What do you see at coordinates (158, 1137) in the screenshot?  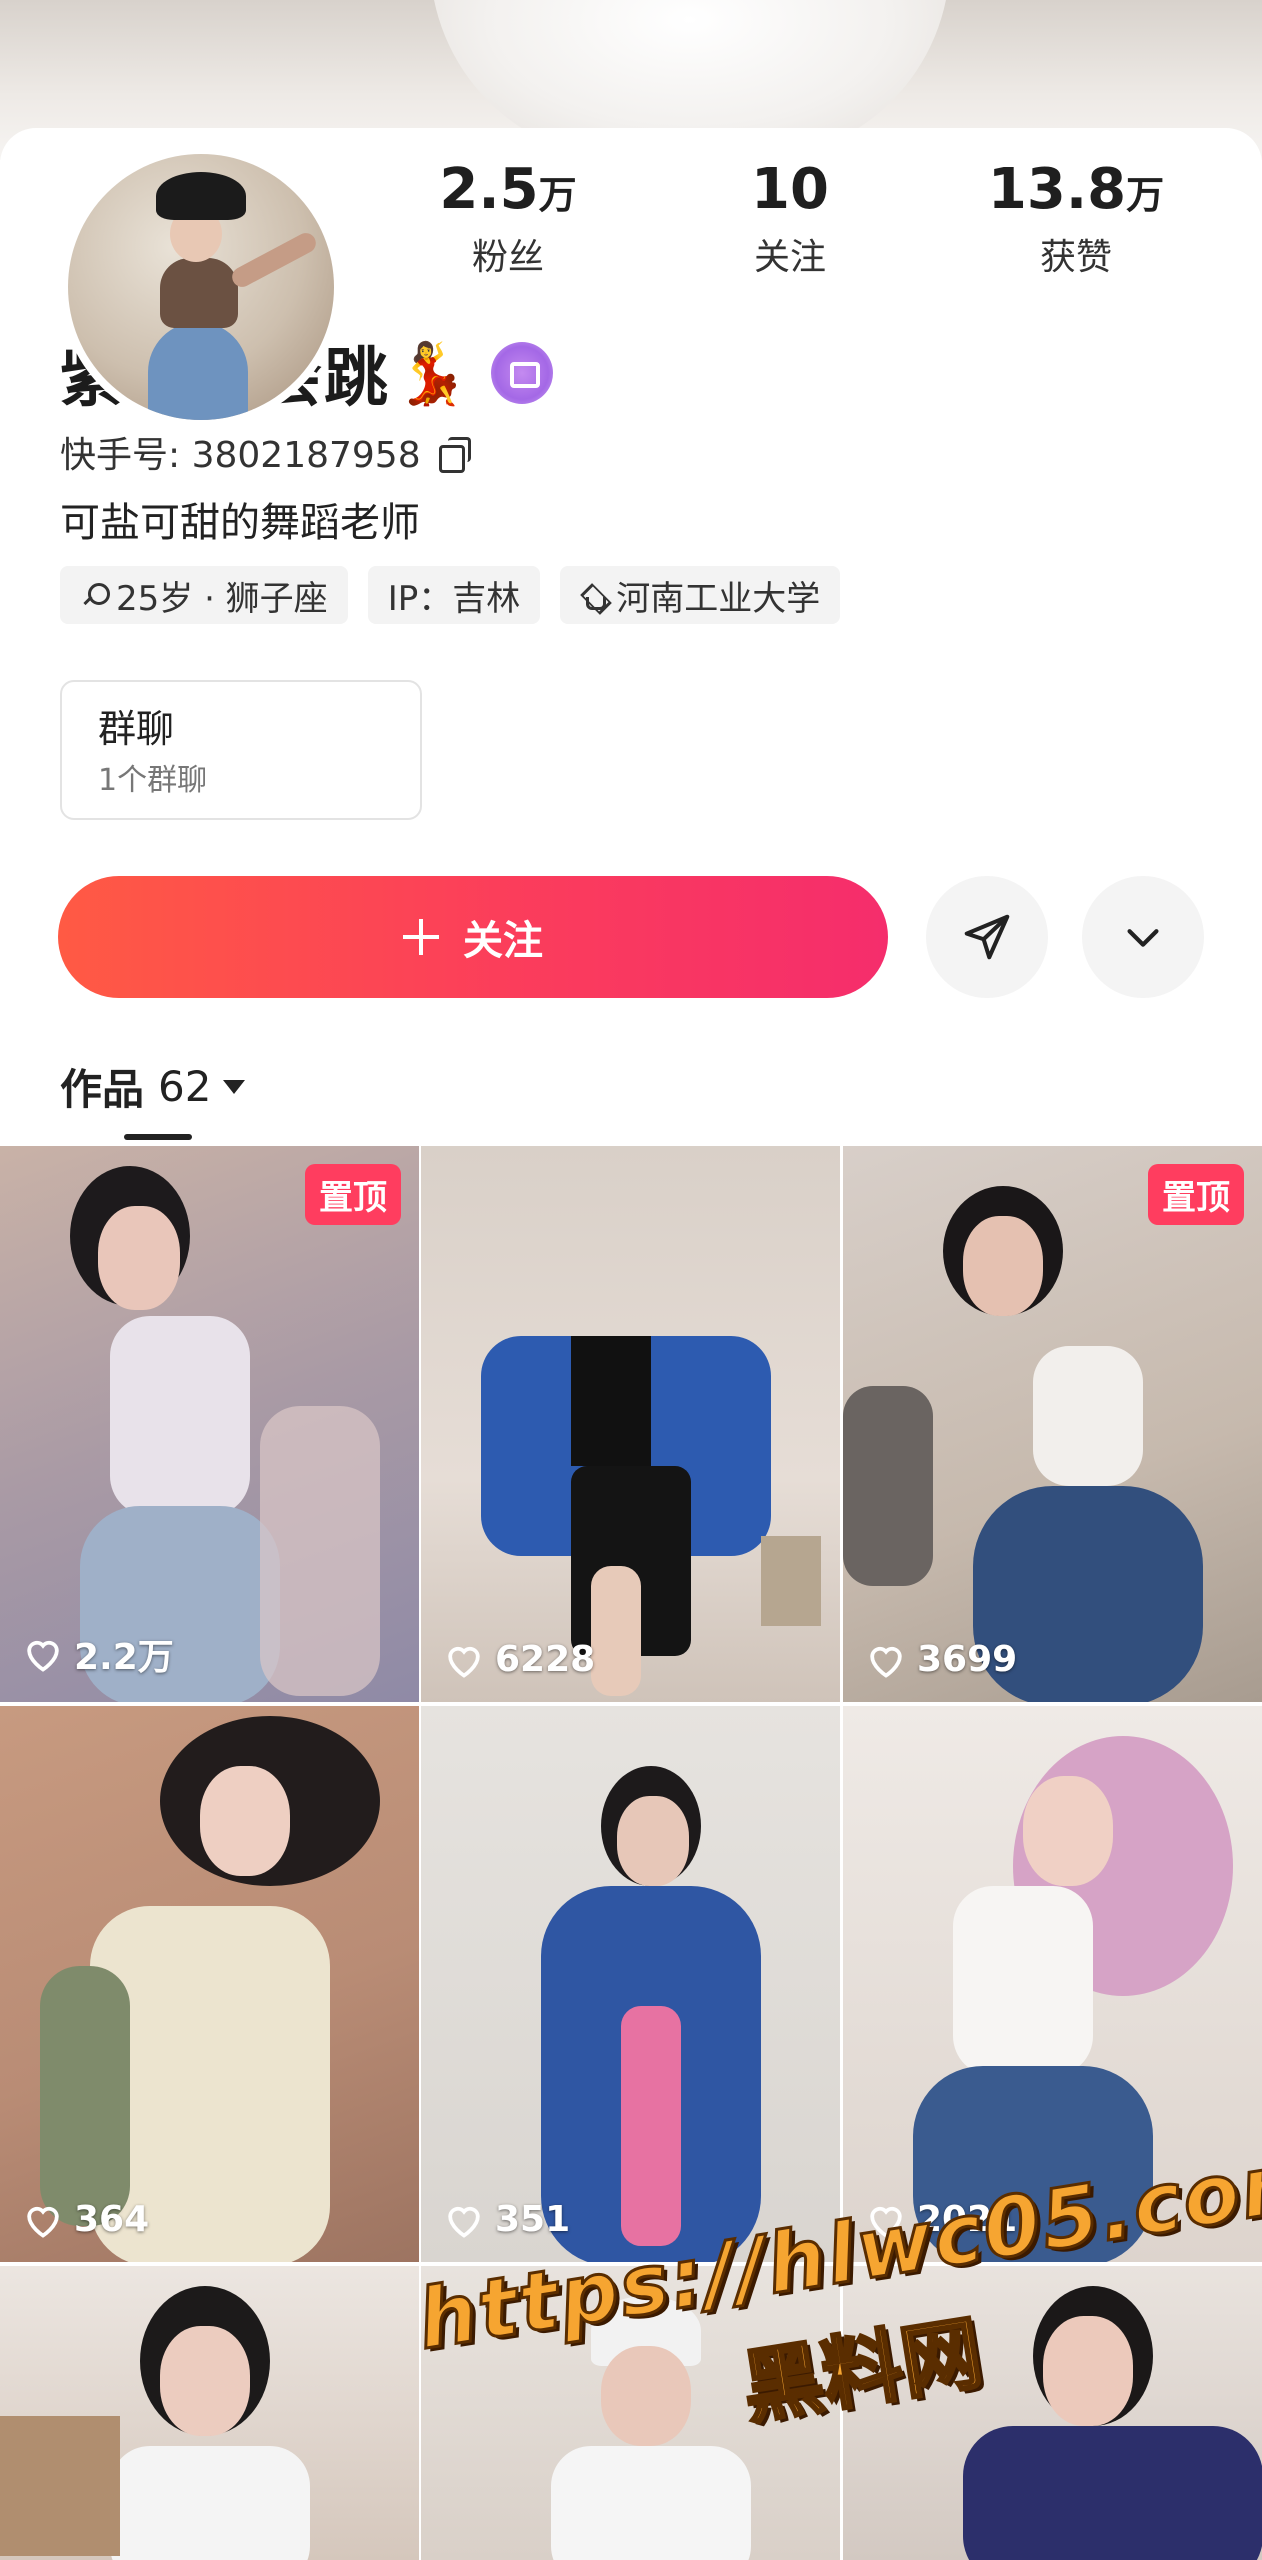 I see `tab-underline` at bounding box center [158, 1137].